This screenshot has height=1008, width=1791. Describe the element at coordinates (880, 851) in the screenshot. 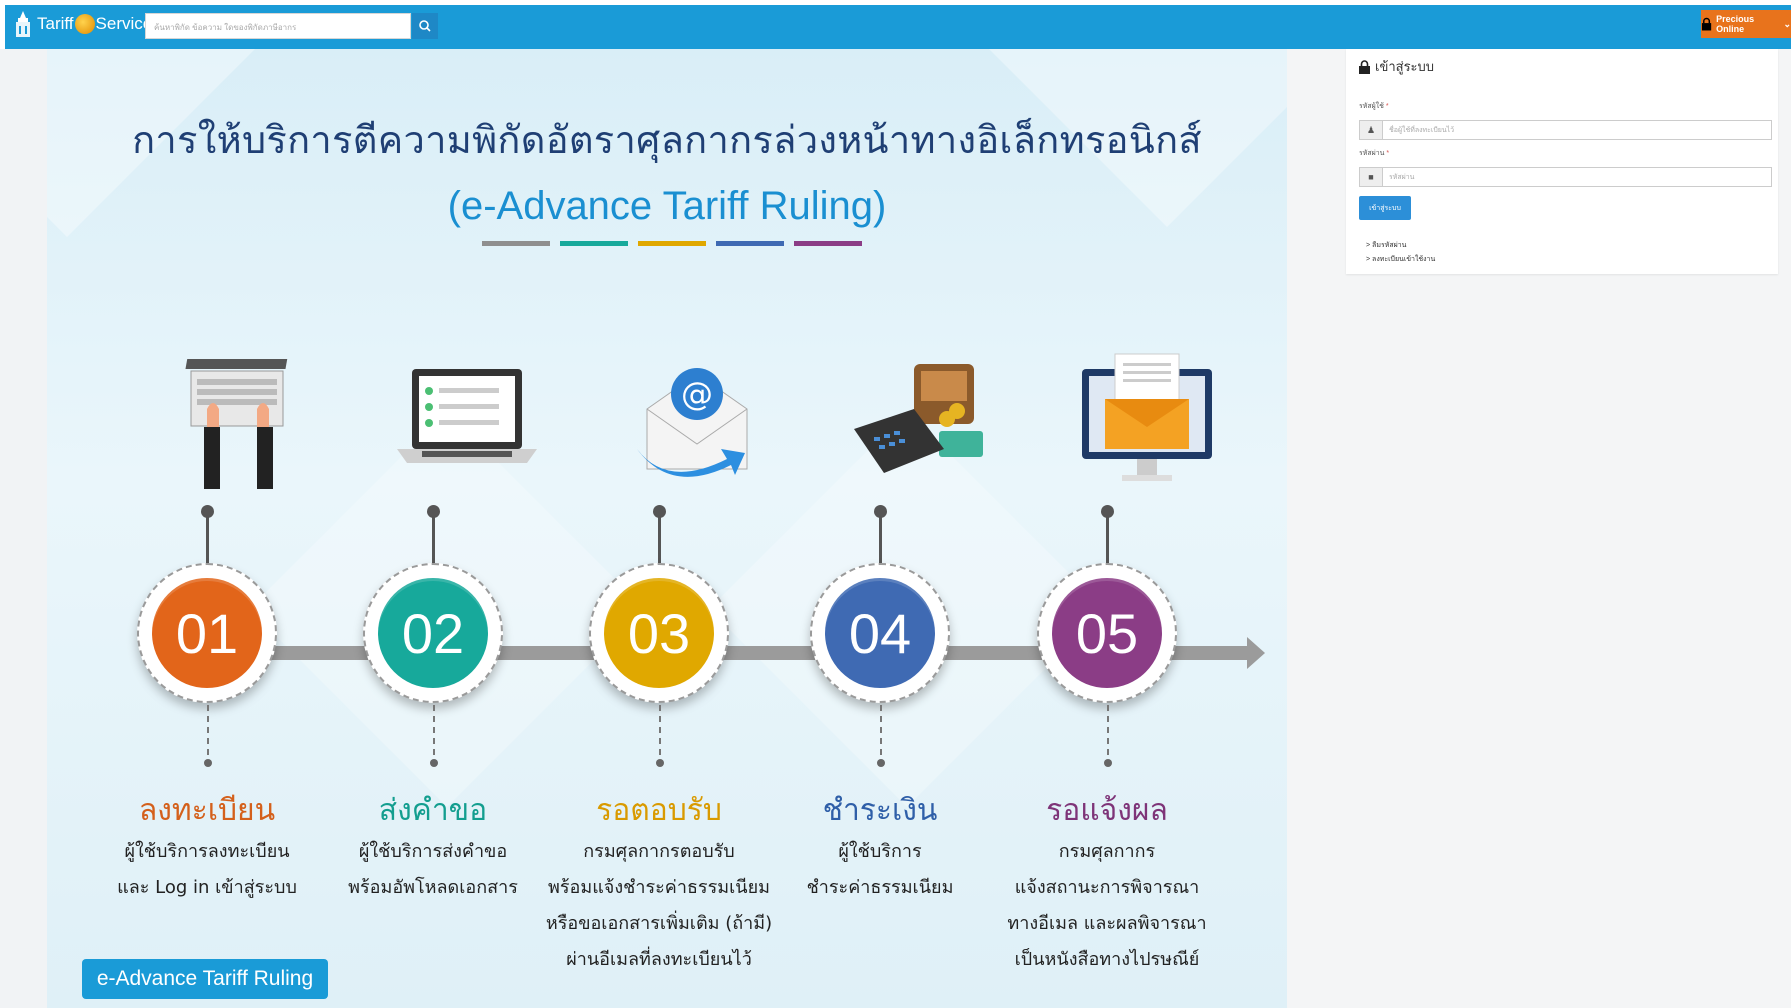

I see `step-description-line: ผู้ใช้บริการ` at that location.